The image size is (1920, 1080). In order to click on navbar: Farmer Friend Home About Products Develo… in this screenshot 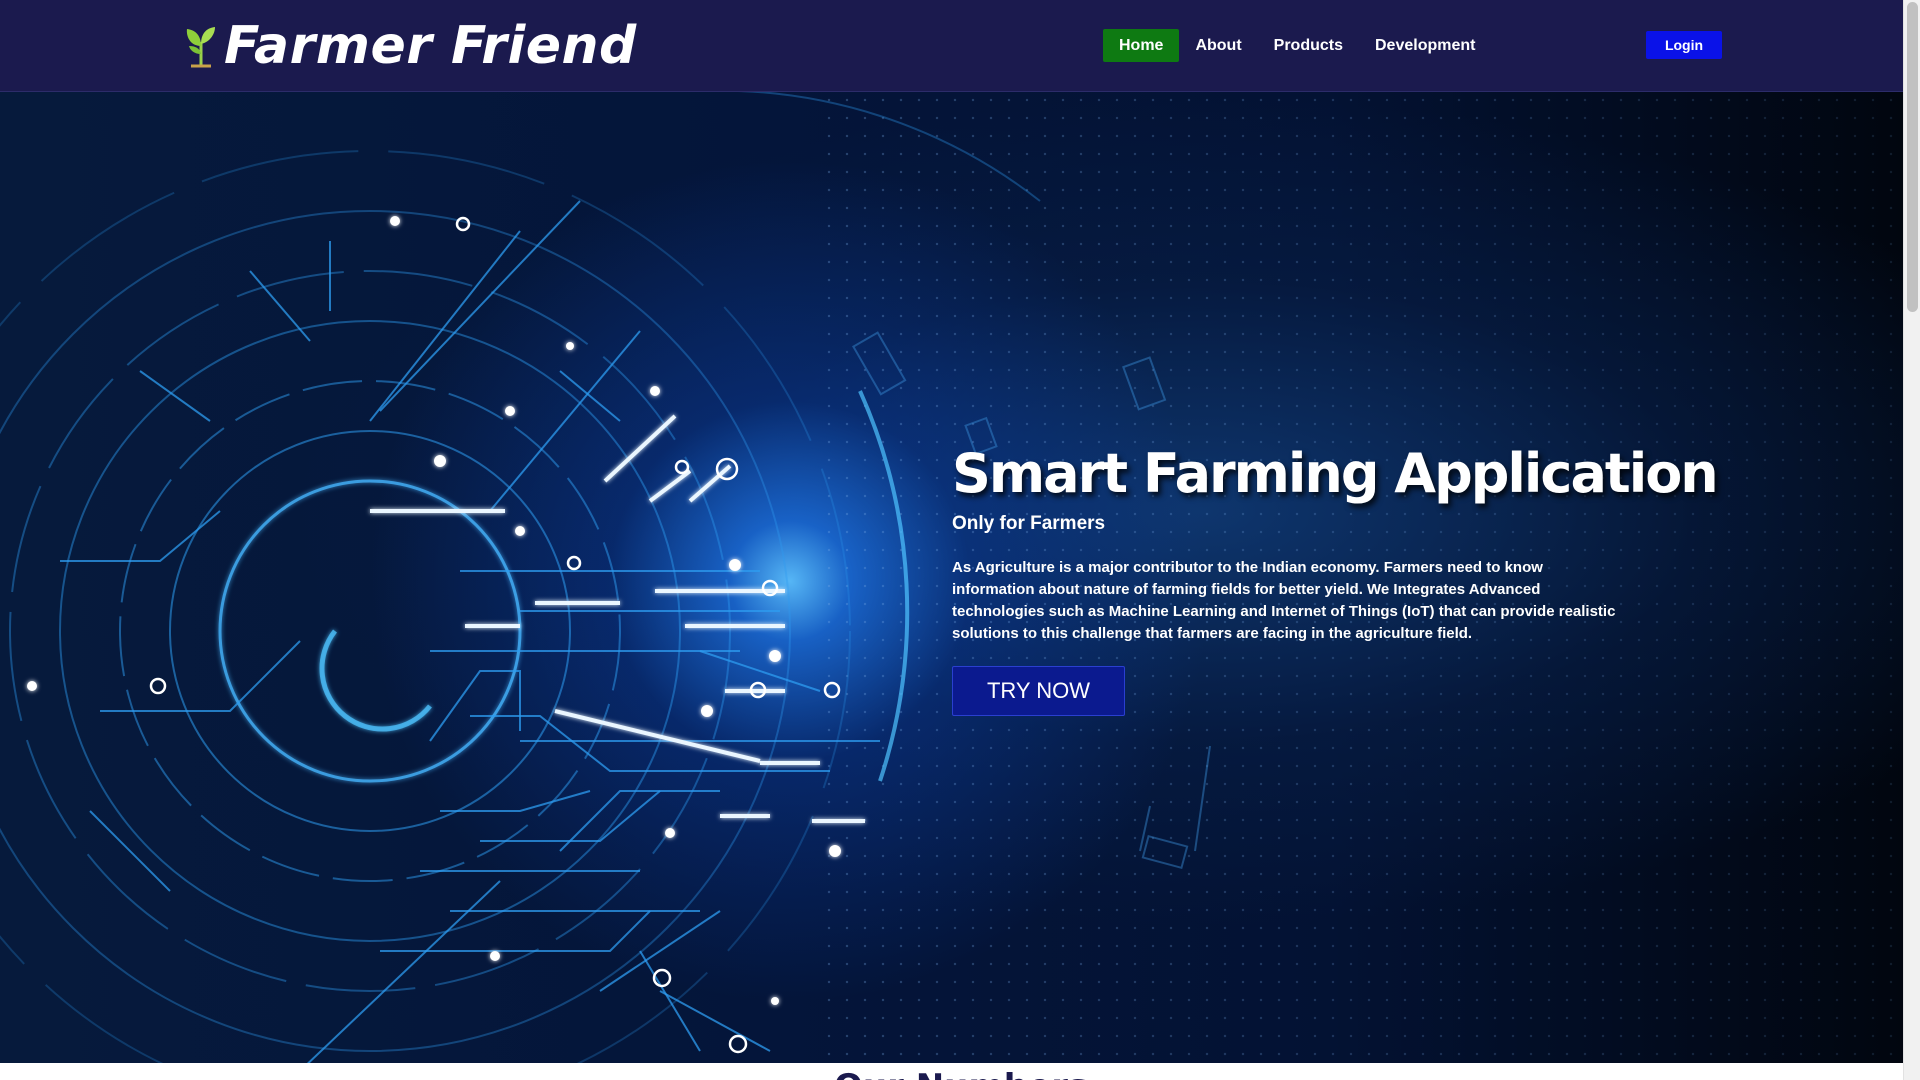, I will do `click(951, 46)`.